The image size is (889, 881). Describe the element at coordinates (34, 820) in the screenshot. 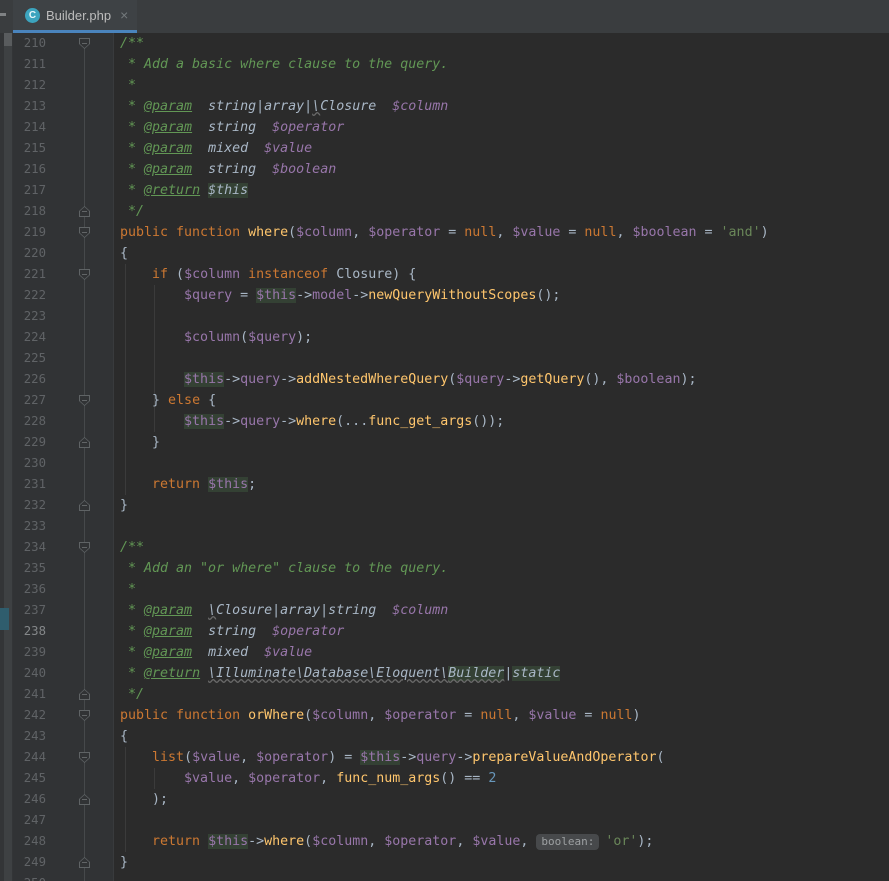

I see `line-number: 247` at that location.